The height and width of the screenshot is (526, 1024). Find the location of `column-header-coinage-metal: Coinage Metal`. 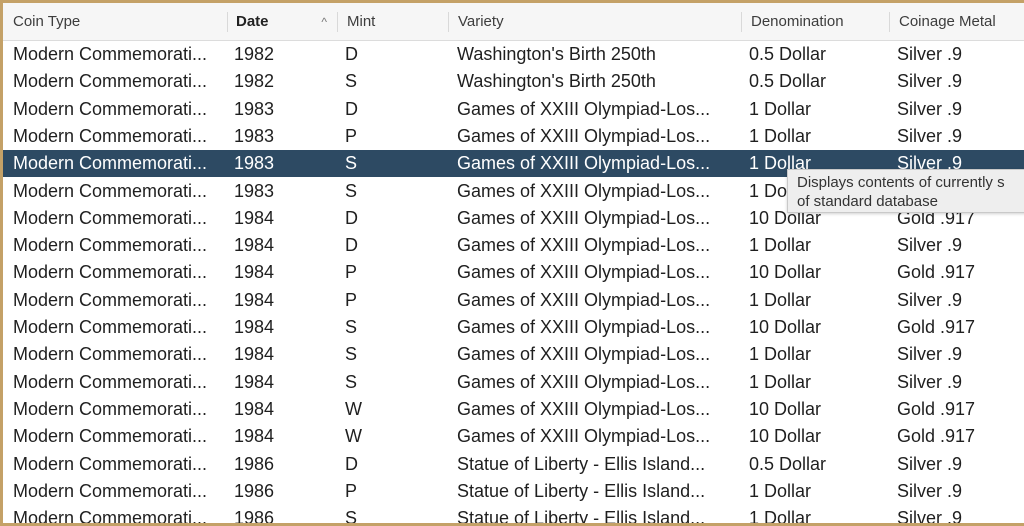

column-header-coinage-metal: Coinage Metal is located at coordinates (956, 22).